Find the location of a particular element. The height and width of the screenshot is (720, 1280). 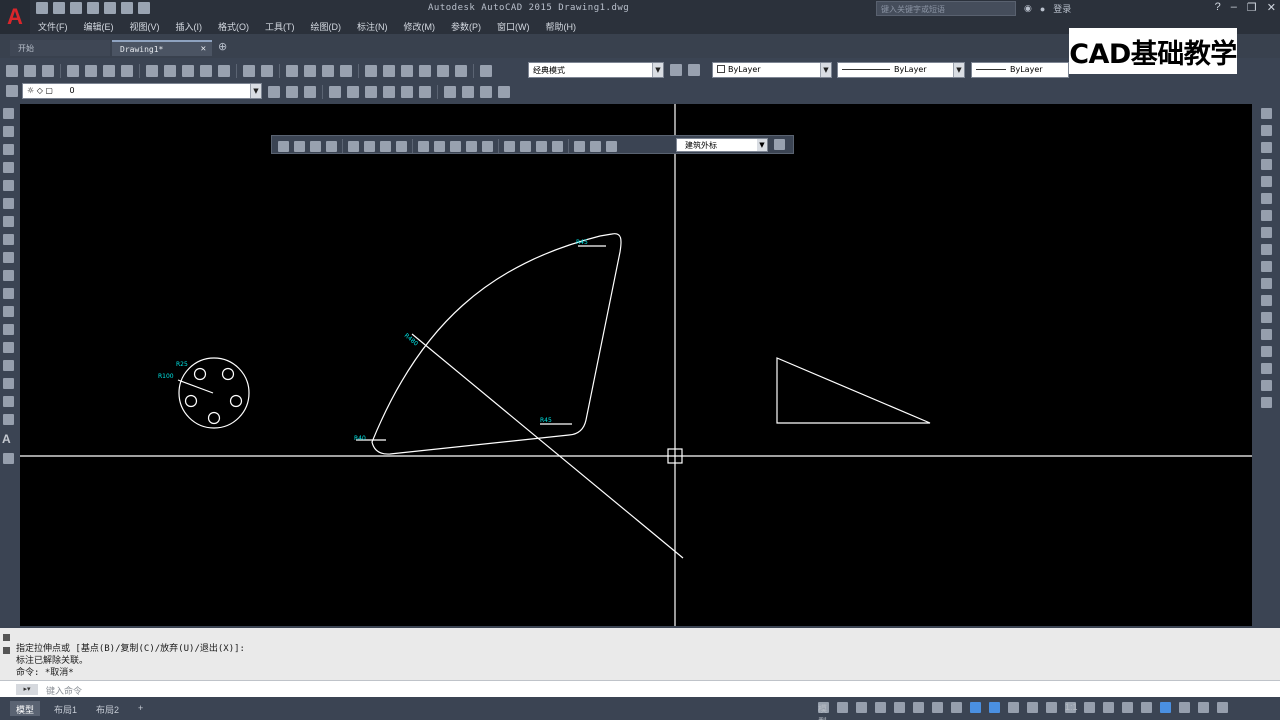

ordinate-icon is located at coordinates (331, 146).